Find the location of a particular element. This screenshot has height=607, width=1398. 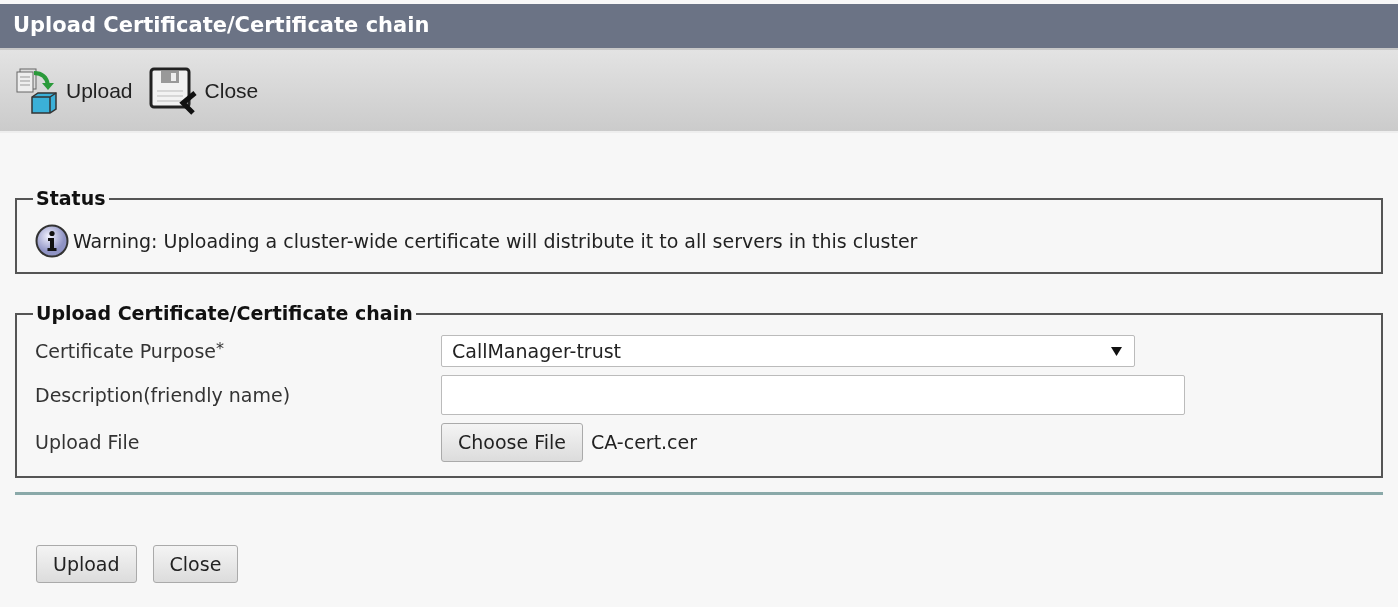

caret-icon is located at coordinates (1116, 351).